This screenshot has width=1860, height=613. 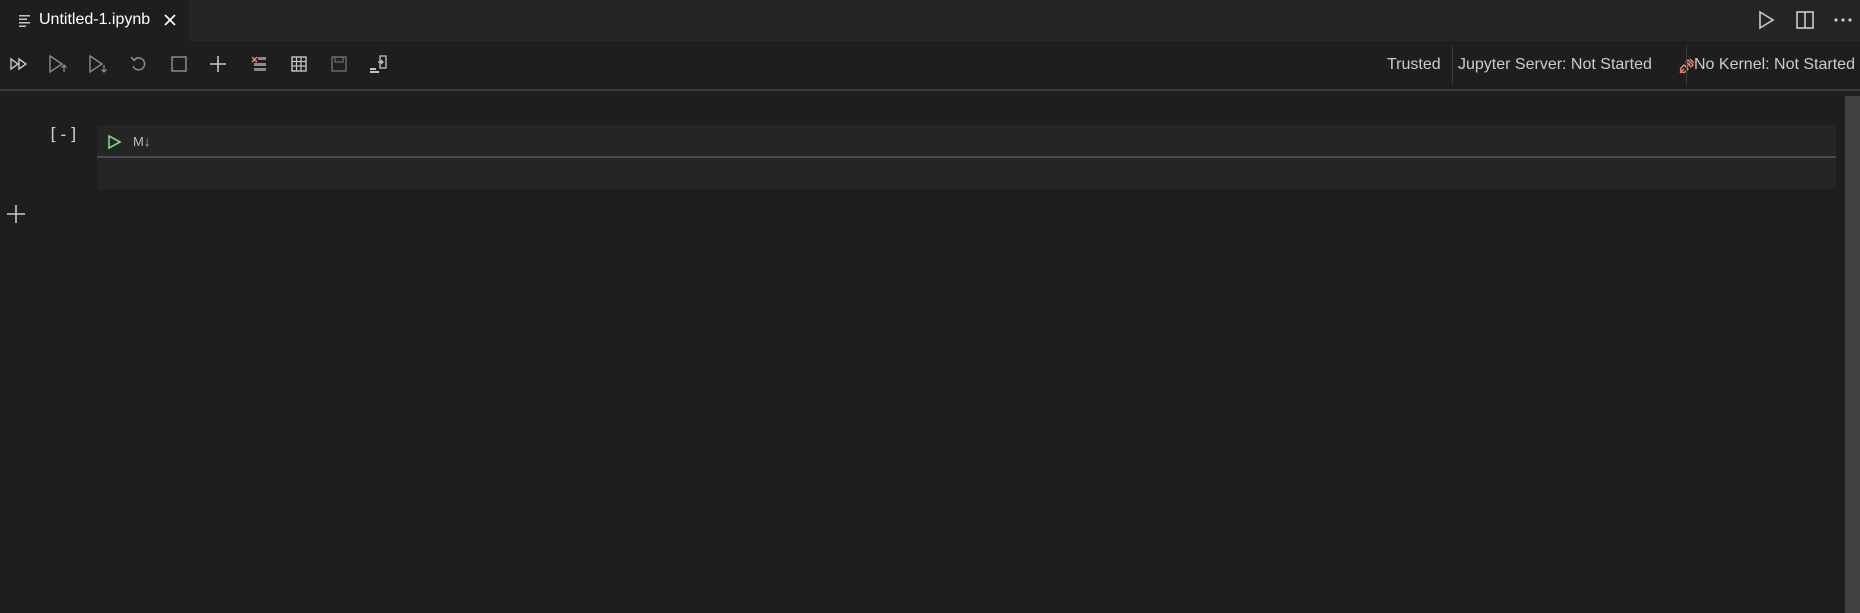 I want to click on tab-untitled-notebook: Untitled-1.ipynb, so click(x=94, y=20).